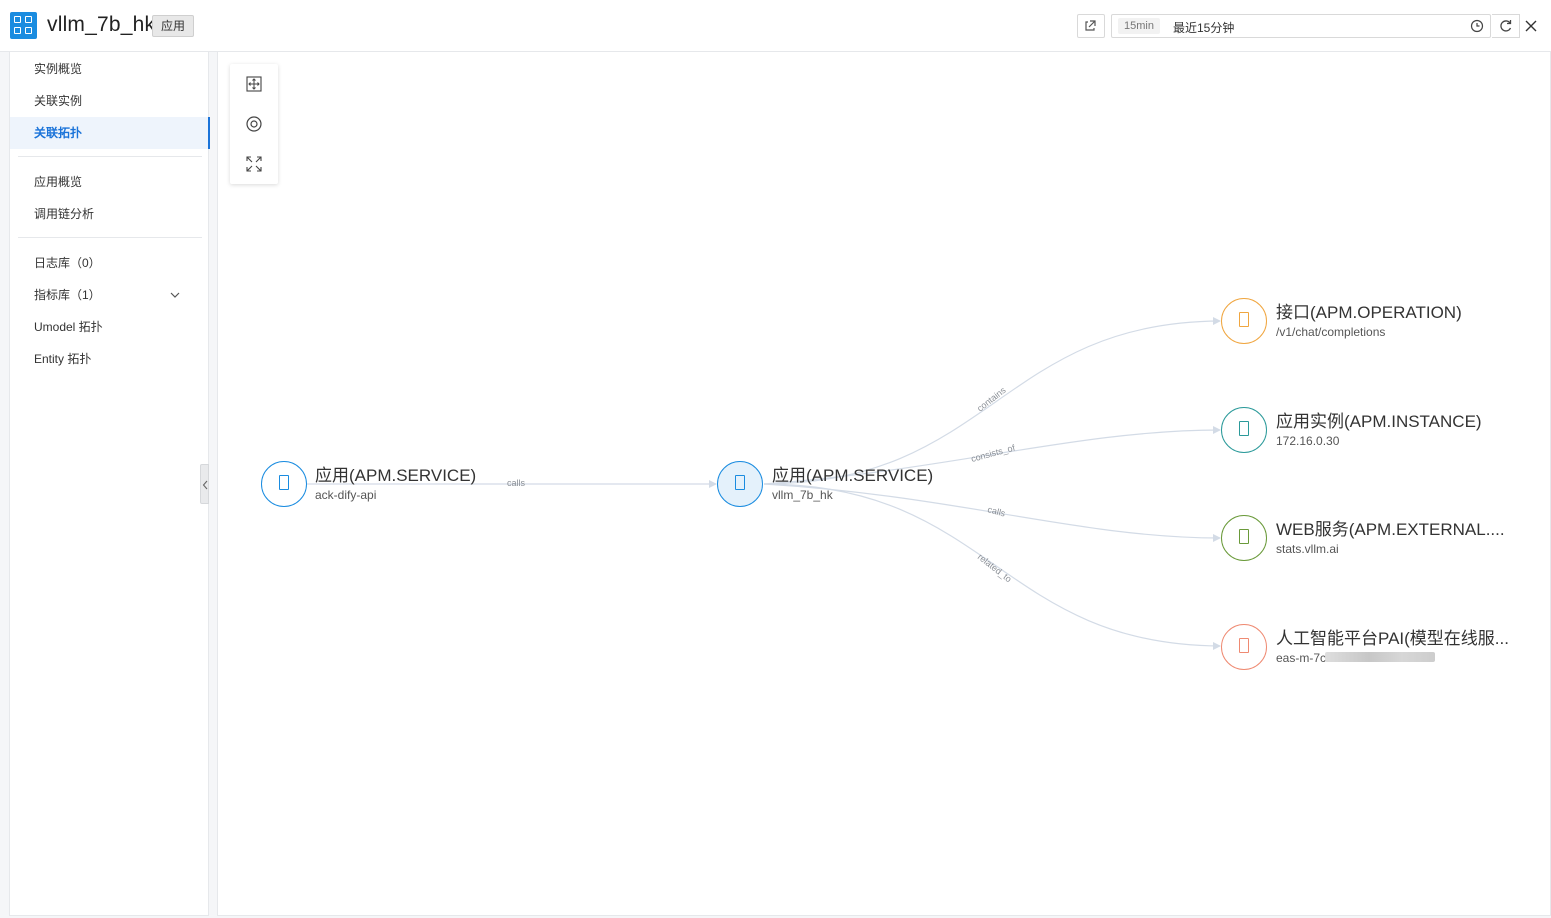 The width and height of the screenshot is (1551, 918). What do you see at coordinates (1308, 441) in the screenshot?
I see `node-subtitle: 172.16.0.30` at bounding box center [1308, 441].